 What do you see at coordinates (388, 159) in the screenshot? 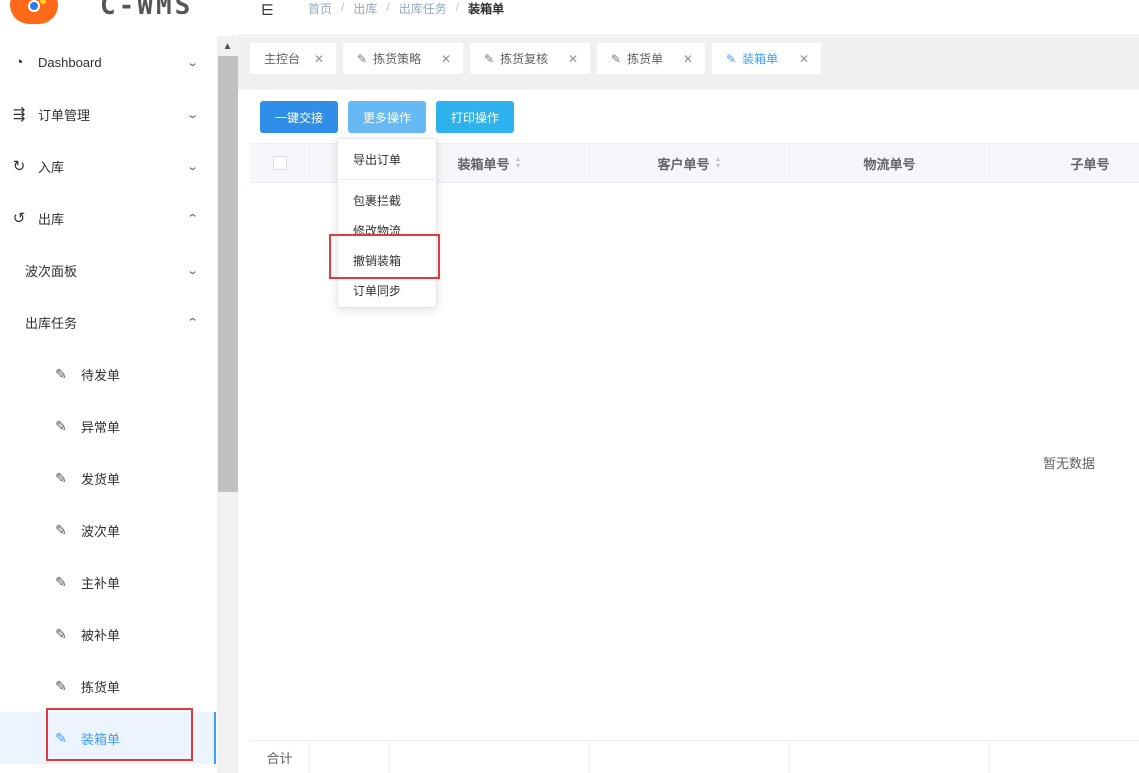
I see `menu-item-export-orders: 导出订单` at bounding box center [388, 159].